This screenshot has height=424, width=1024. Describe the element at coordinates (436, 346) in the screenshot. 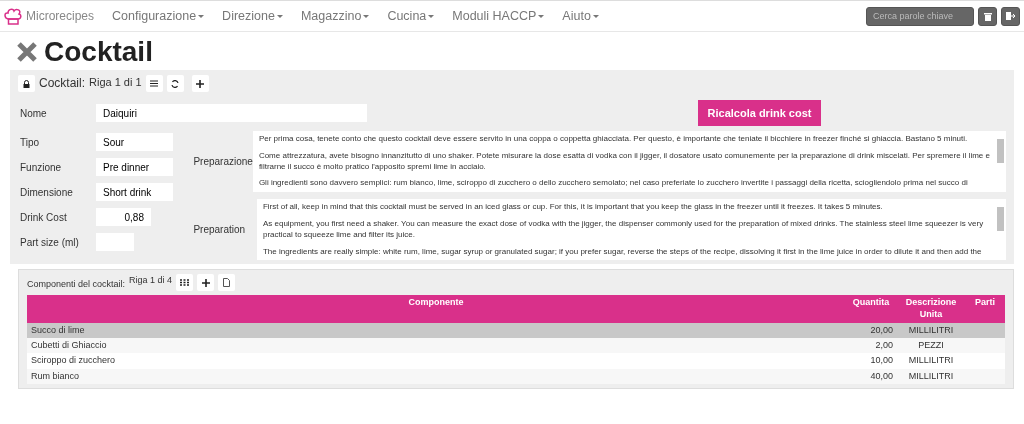

I see `table-cell: Cubetti di Ghiaccio` at that location.